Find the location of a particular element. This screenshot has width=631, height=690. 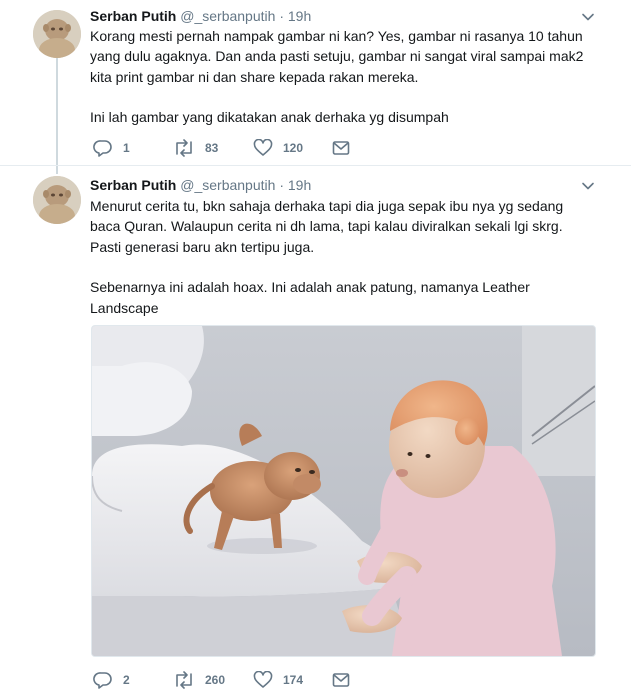

retweet-button: 260 is located at coordinates (199, 680).